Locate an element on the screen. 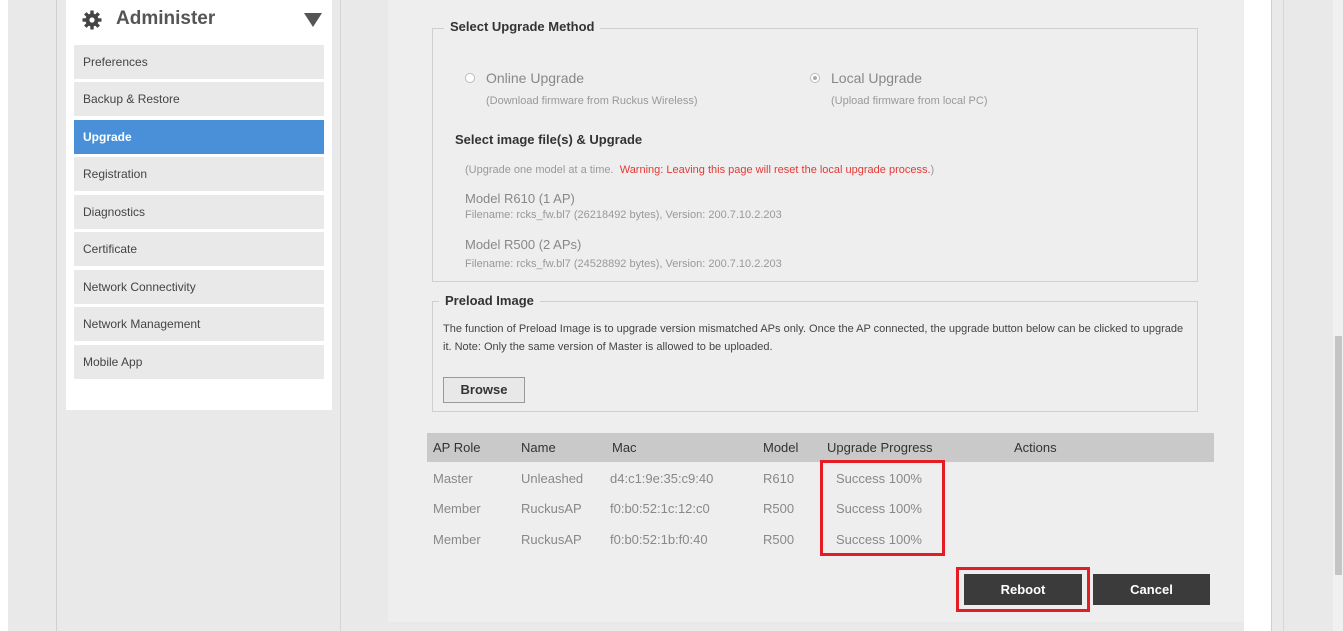  local-upgrade-radio is located at coordinates (815, 78).